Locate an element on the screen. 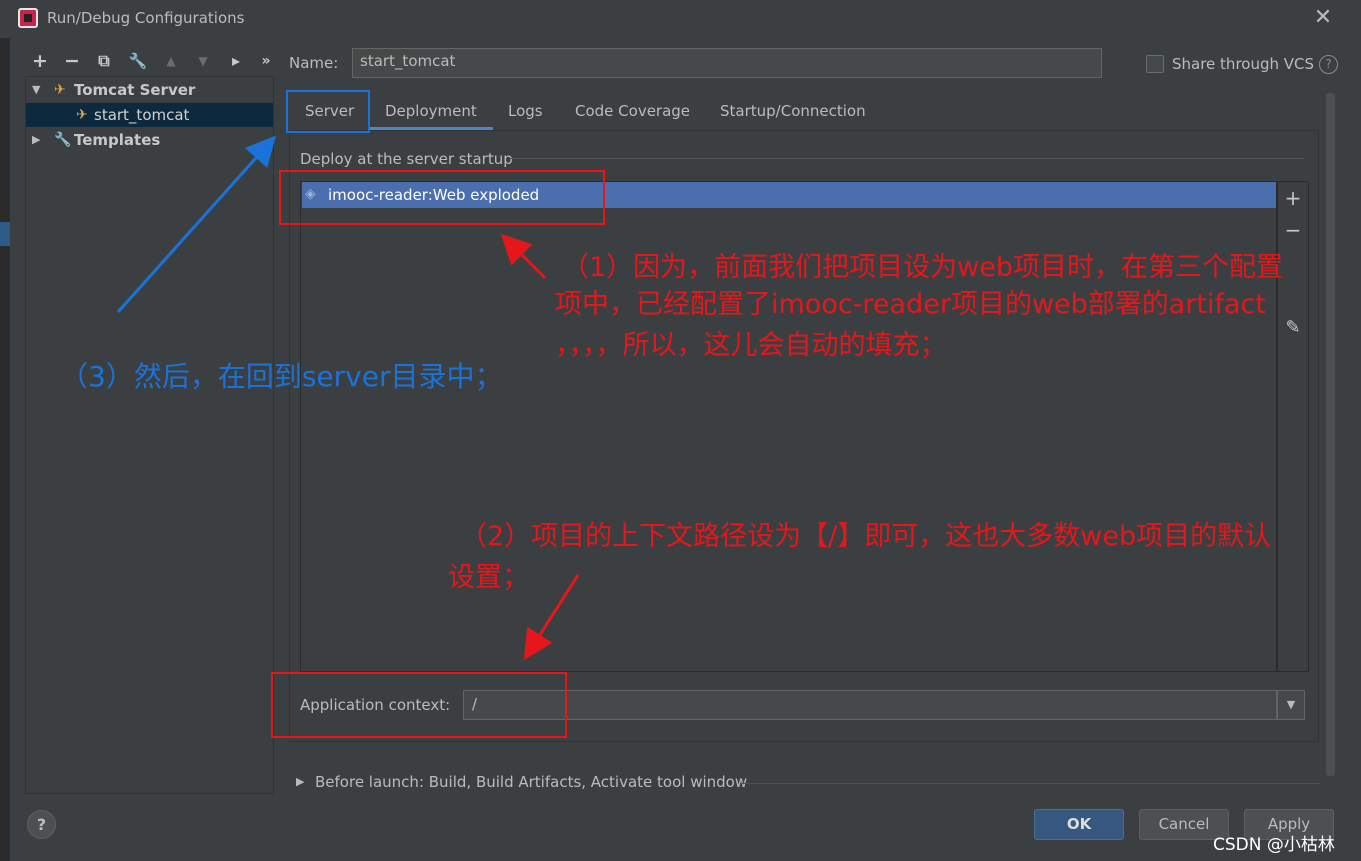  tree-item-label: start_tomcat is located at coordinates (142, 115).